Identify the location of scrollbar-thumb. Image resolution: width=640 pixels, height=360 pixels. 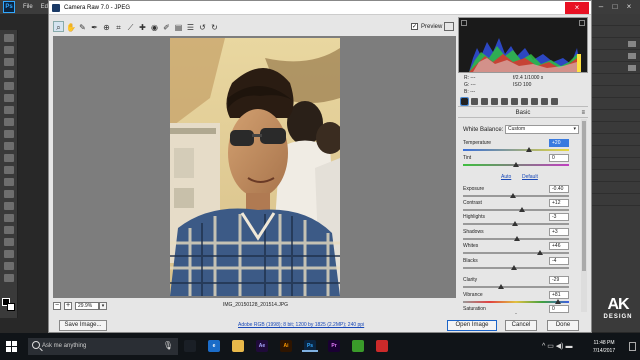
(584, 196).